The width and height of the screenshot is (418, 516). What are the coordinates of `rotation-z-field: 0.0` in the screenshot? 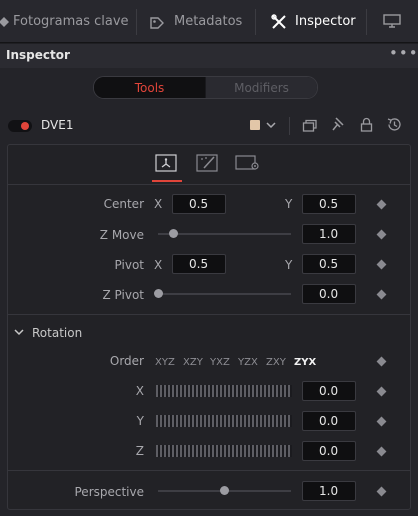 It's located at (329, 451).